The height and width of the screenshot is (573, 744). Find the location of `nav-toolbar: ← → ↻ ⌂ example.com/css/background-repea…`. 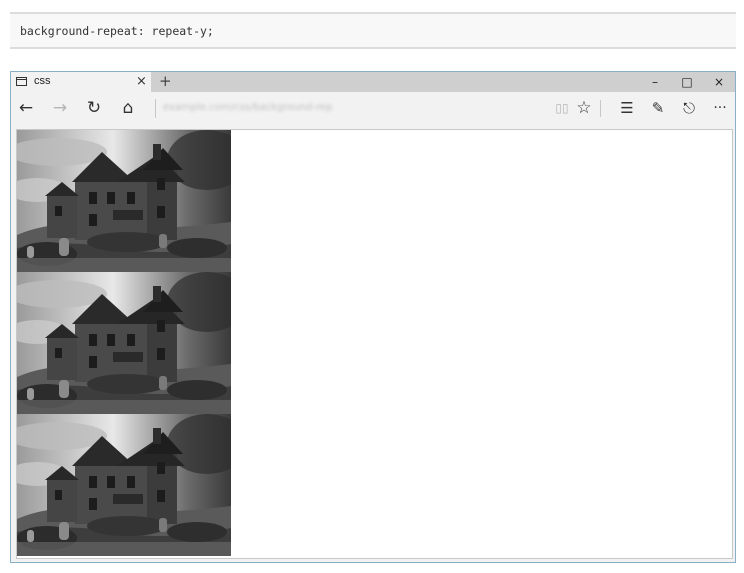

nav-toolbar: ← → ↻ ⌂ example.com/css/background-repea… is located at coordinates (373, 108).